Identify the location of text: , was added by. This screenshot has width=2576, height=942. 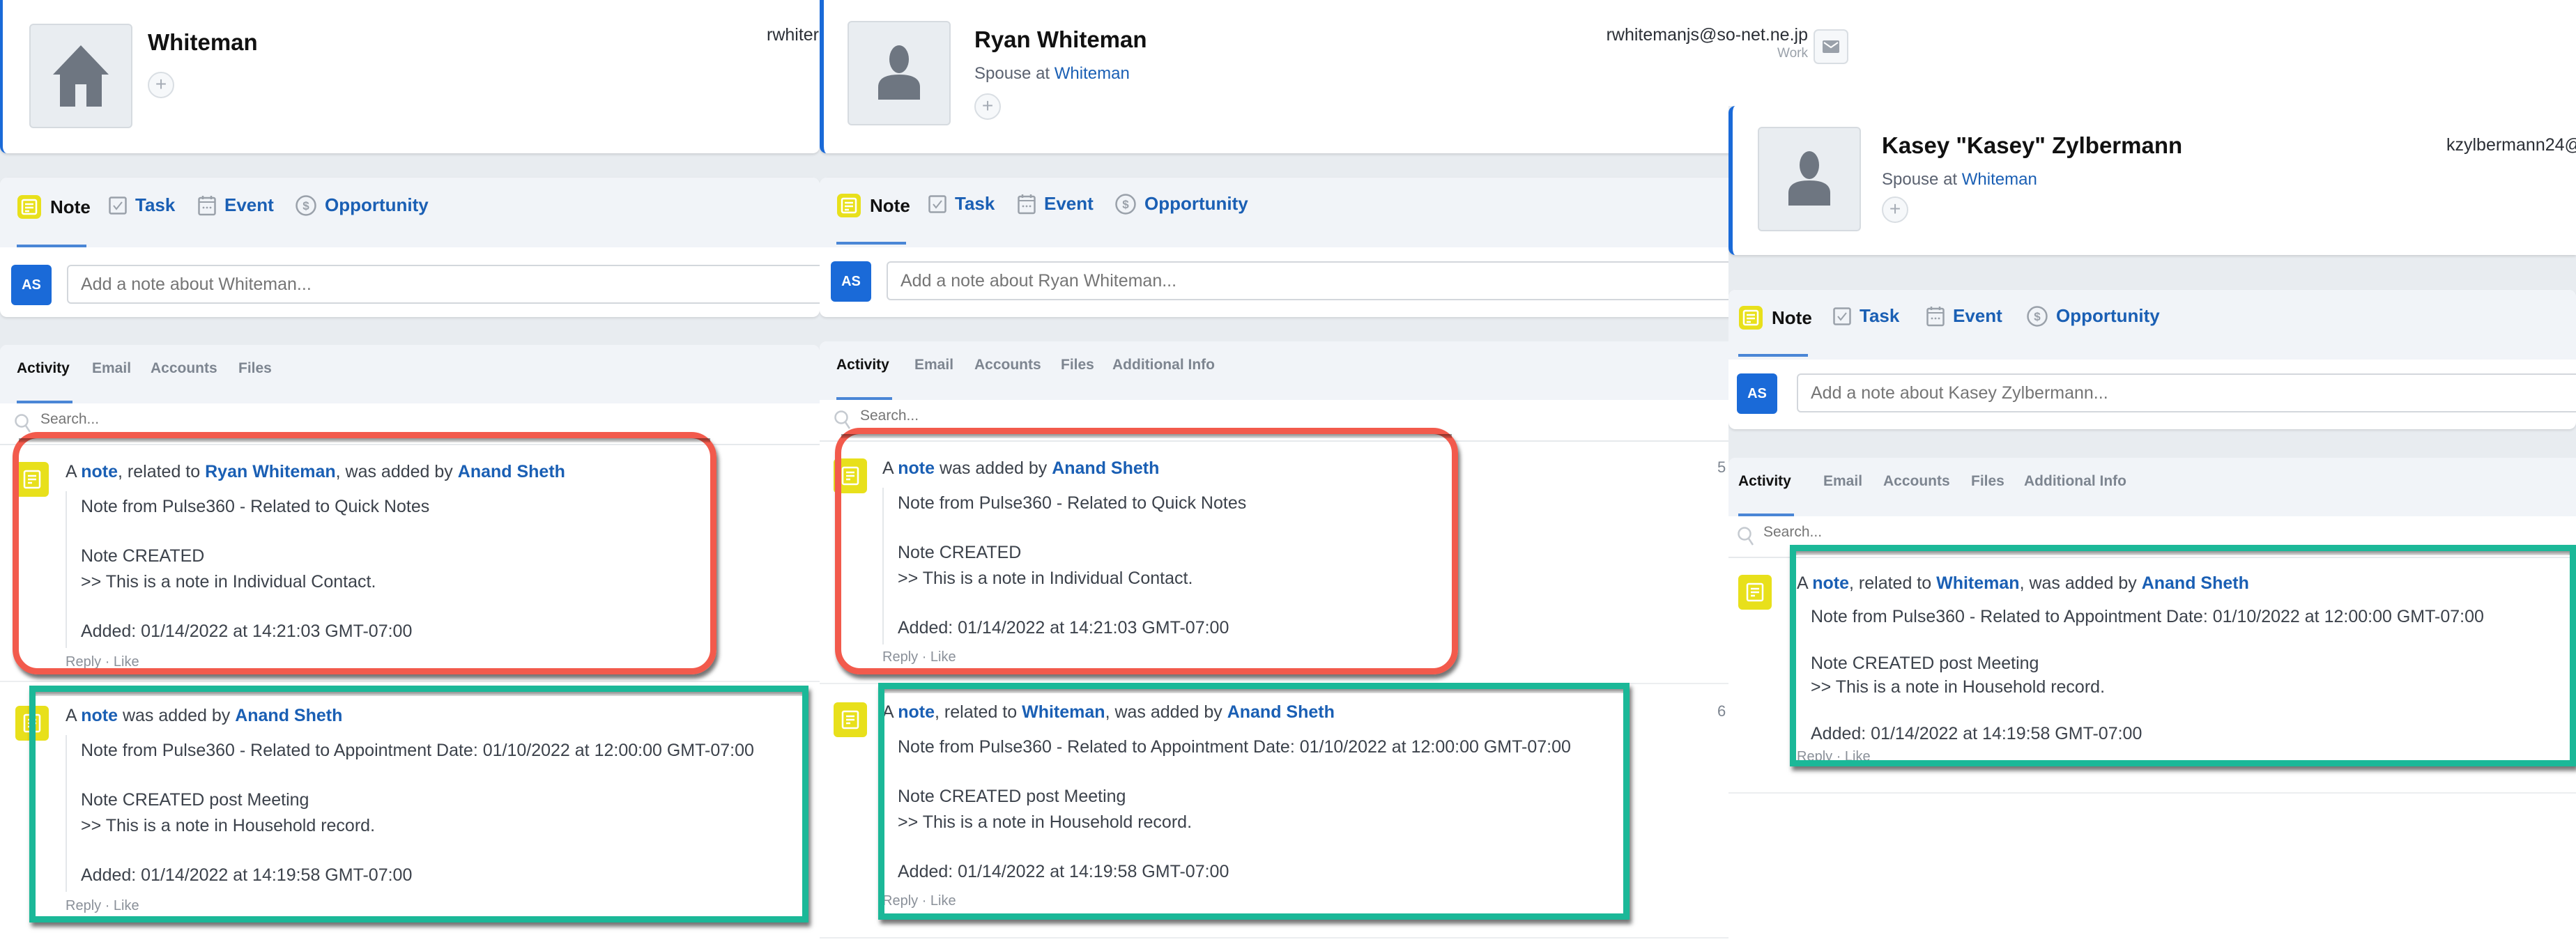
(1166, 712).